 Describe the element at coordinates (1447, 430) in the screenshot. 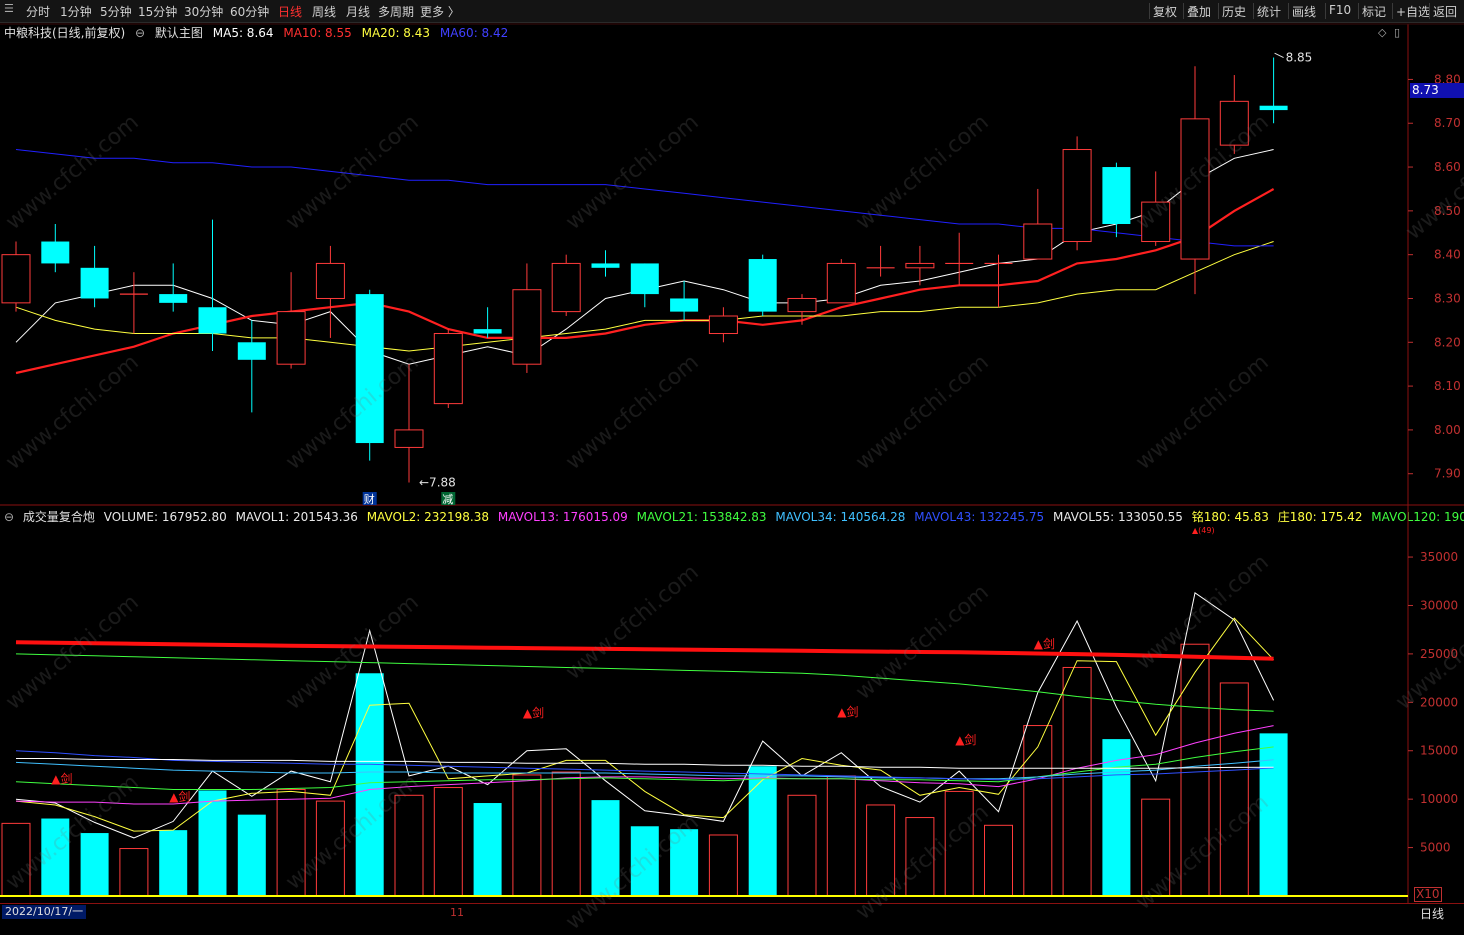

I see `price-tick-label: 8.00` at that location.